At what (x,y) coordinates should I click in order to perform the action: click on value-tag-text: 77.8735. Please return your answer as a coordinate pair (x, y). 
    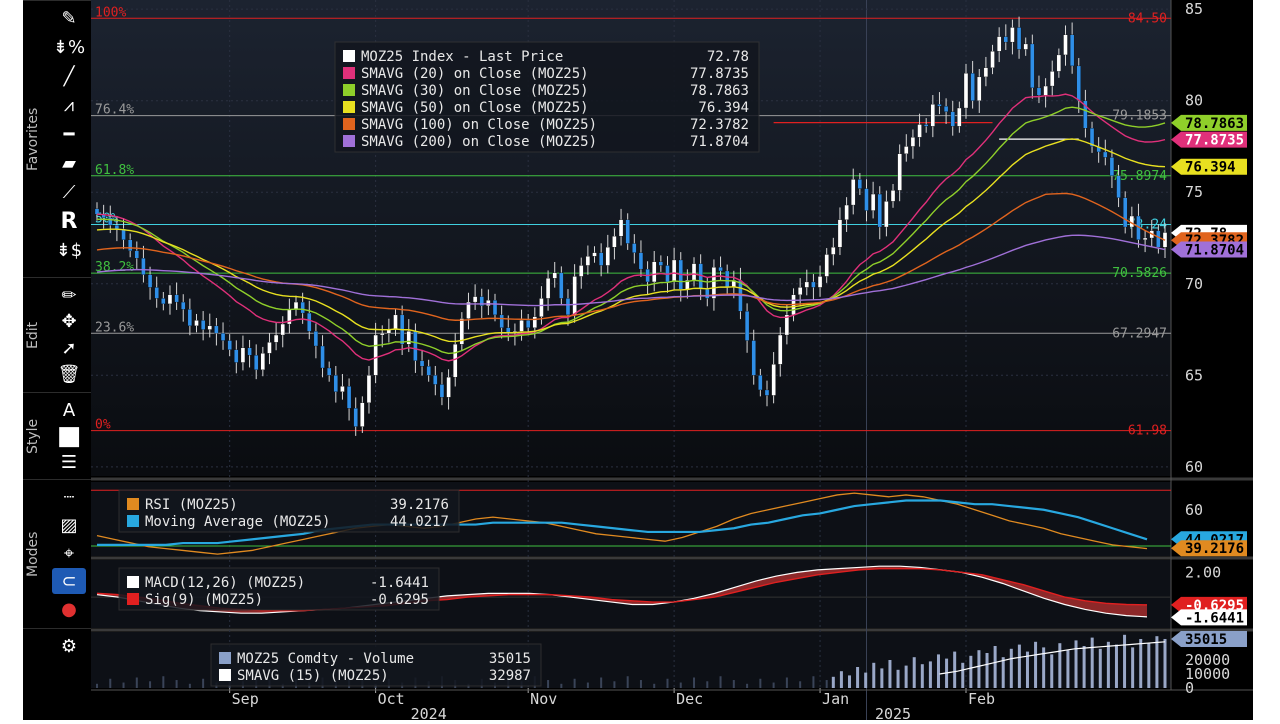
    Looking at the image, I should click on (1214, 141).